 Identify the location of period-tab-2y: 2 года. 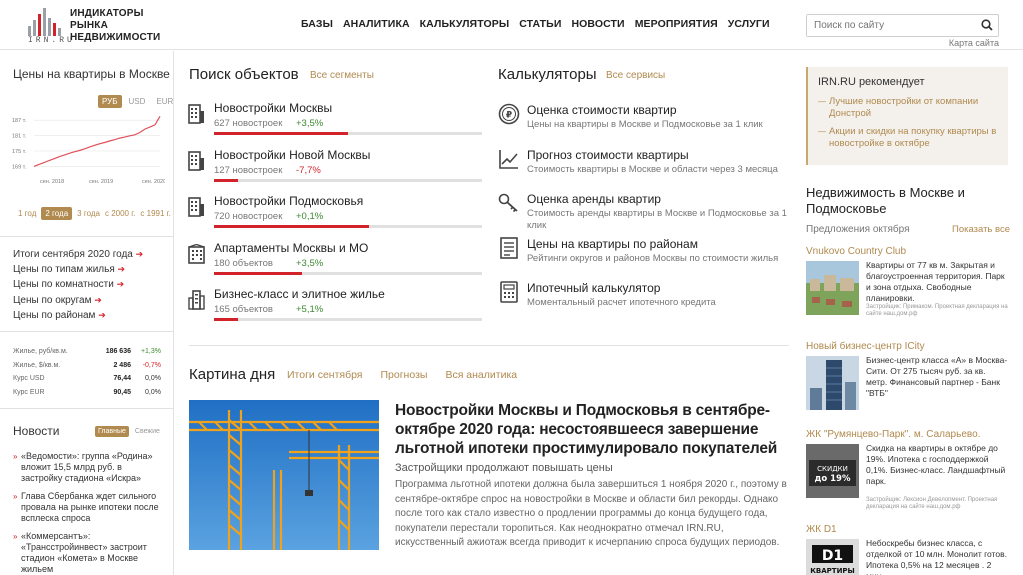
(57, 213).